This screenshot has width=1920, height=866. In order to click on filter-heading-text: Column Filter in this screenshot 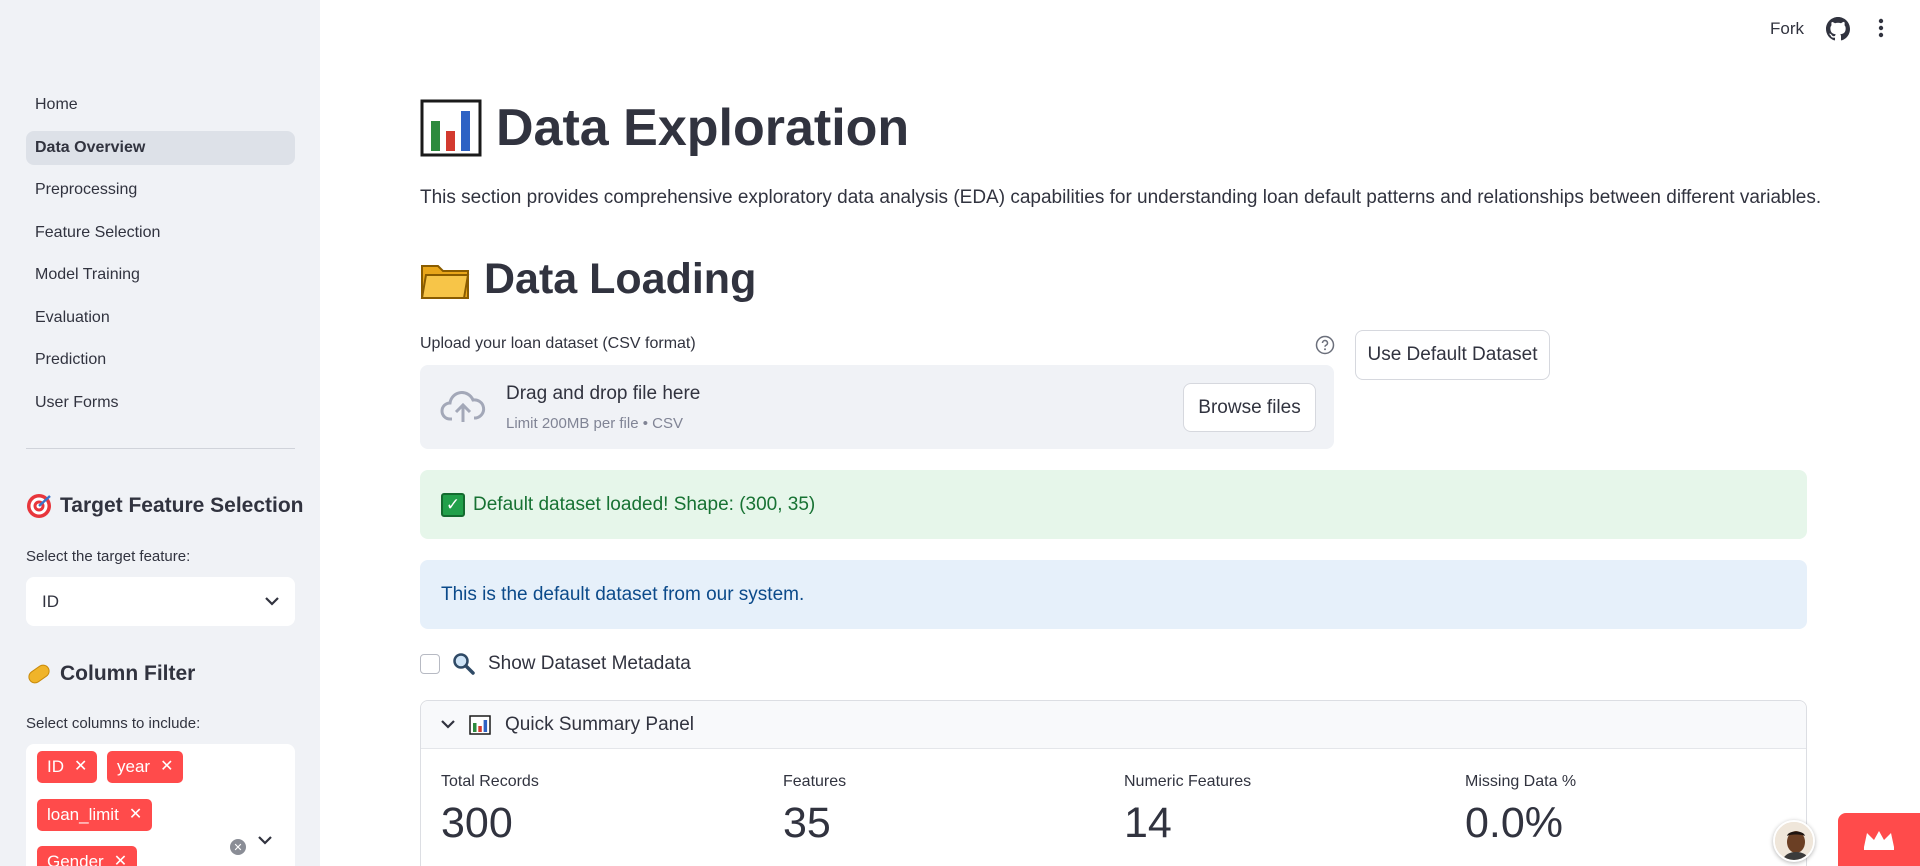, I will do `click(128, 673)`.